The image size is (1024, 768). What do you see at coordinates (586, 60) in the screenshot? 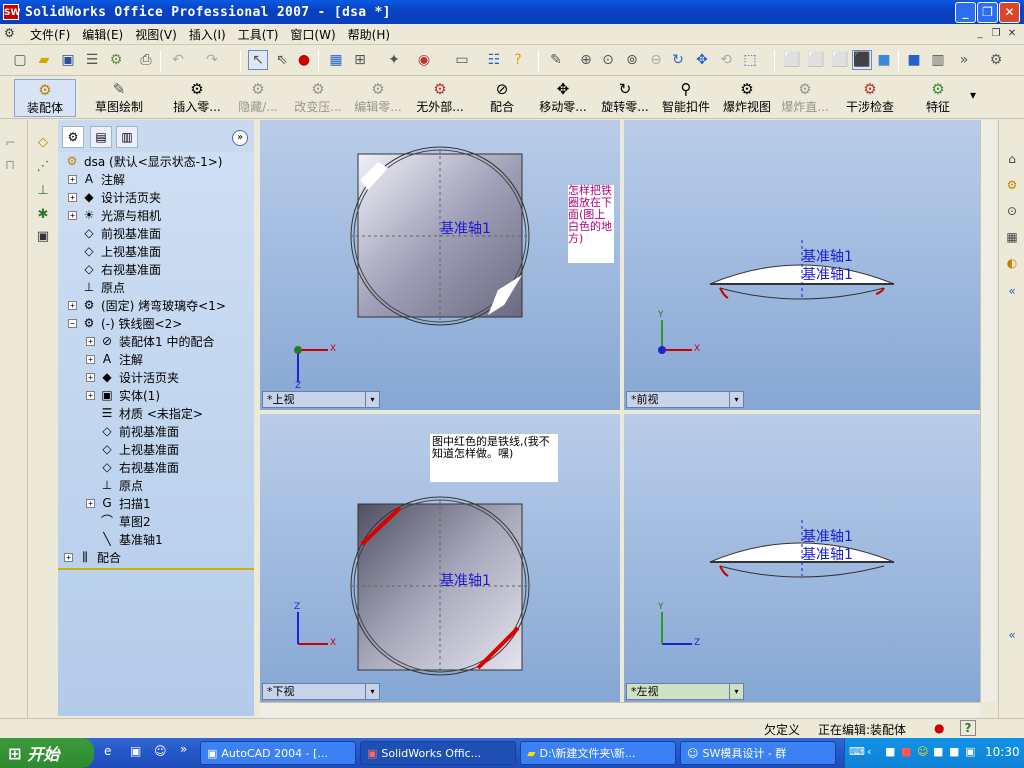
I see `zoom-fit-icon: ⊕` at bounding box center [586, 60].